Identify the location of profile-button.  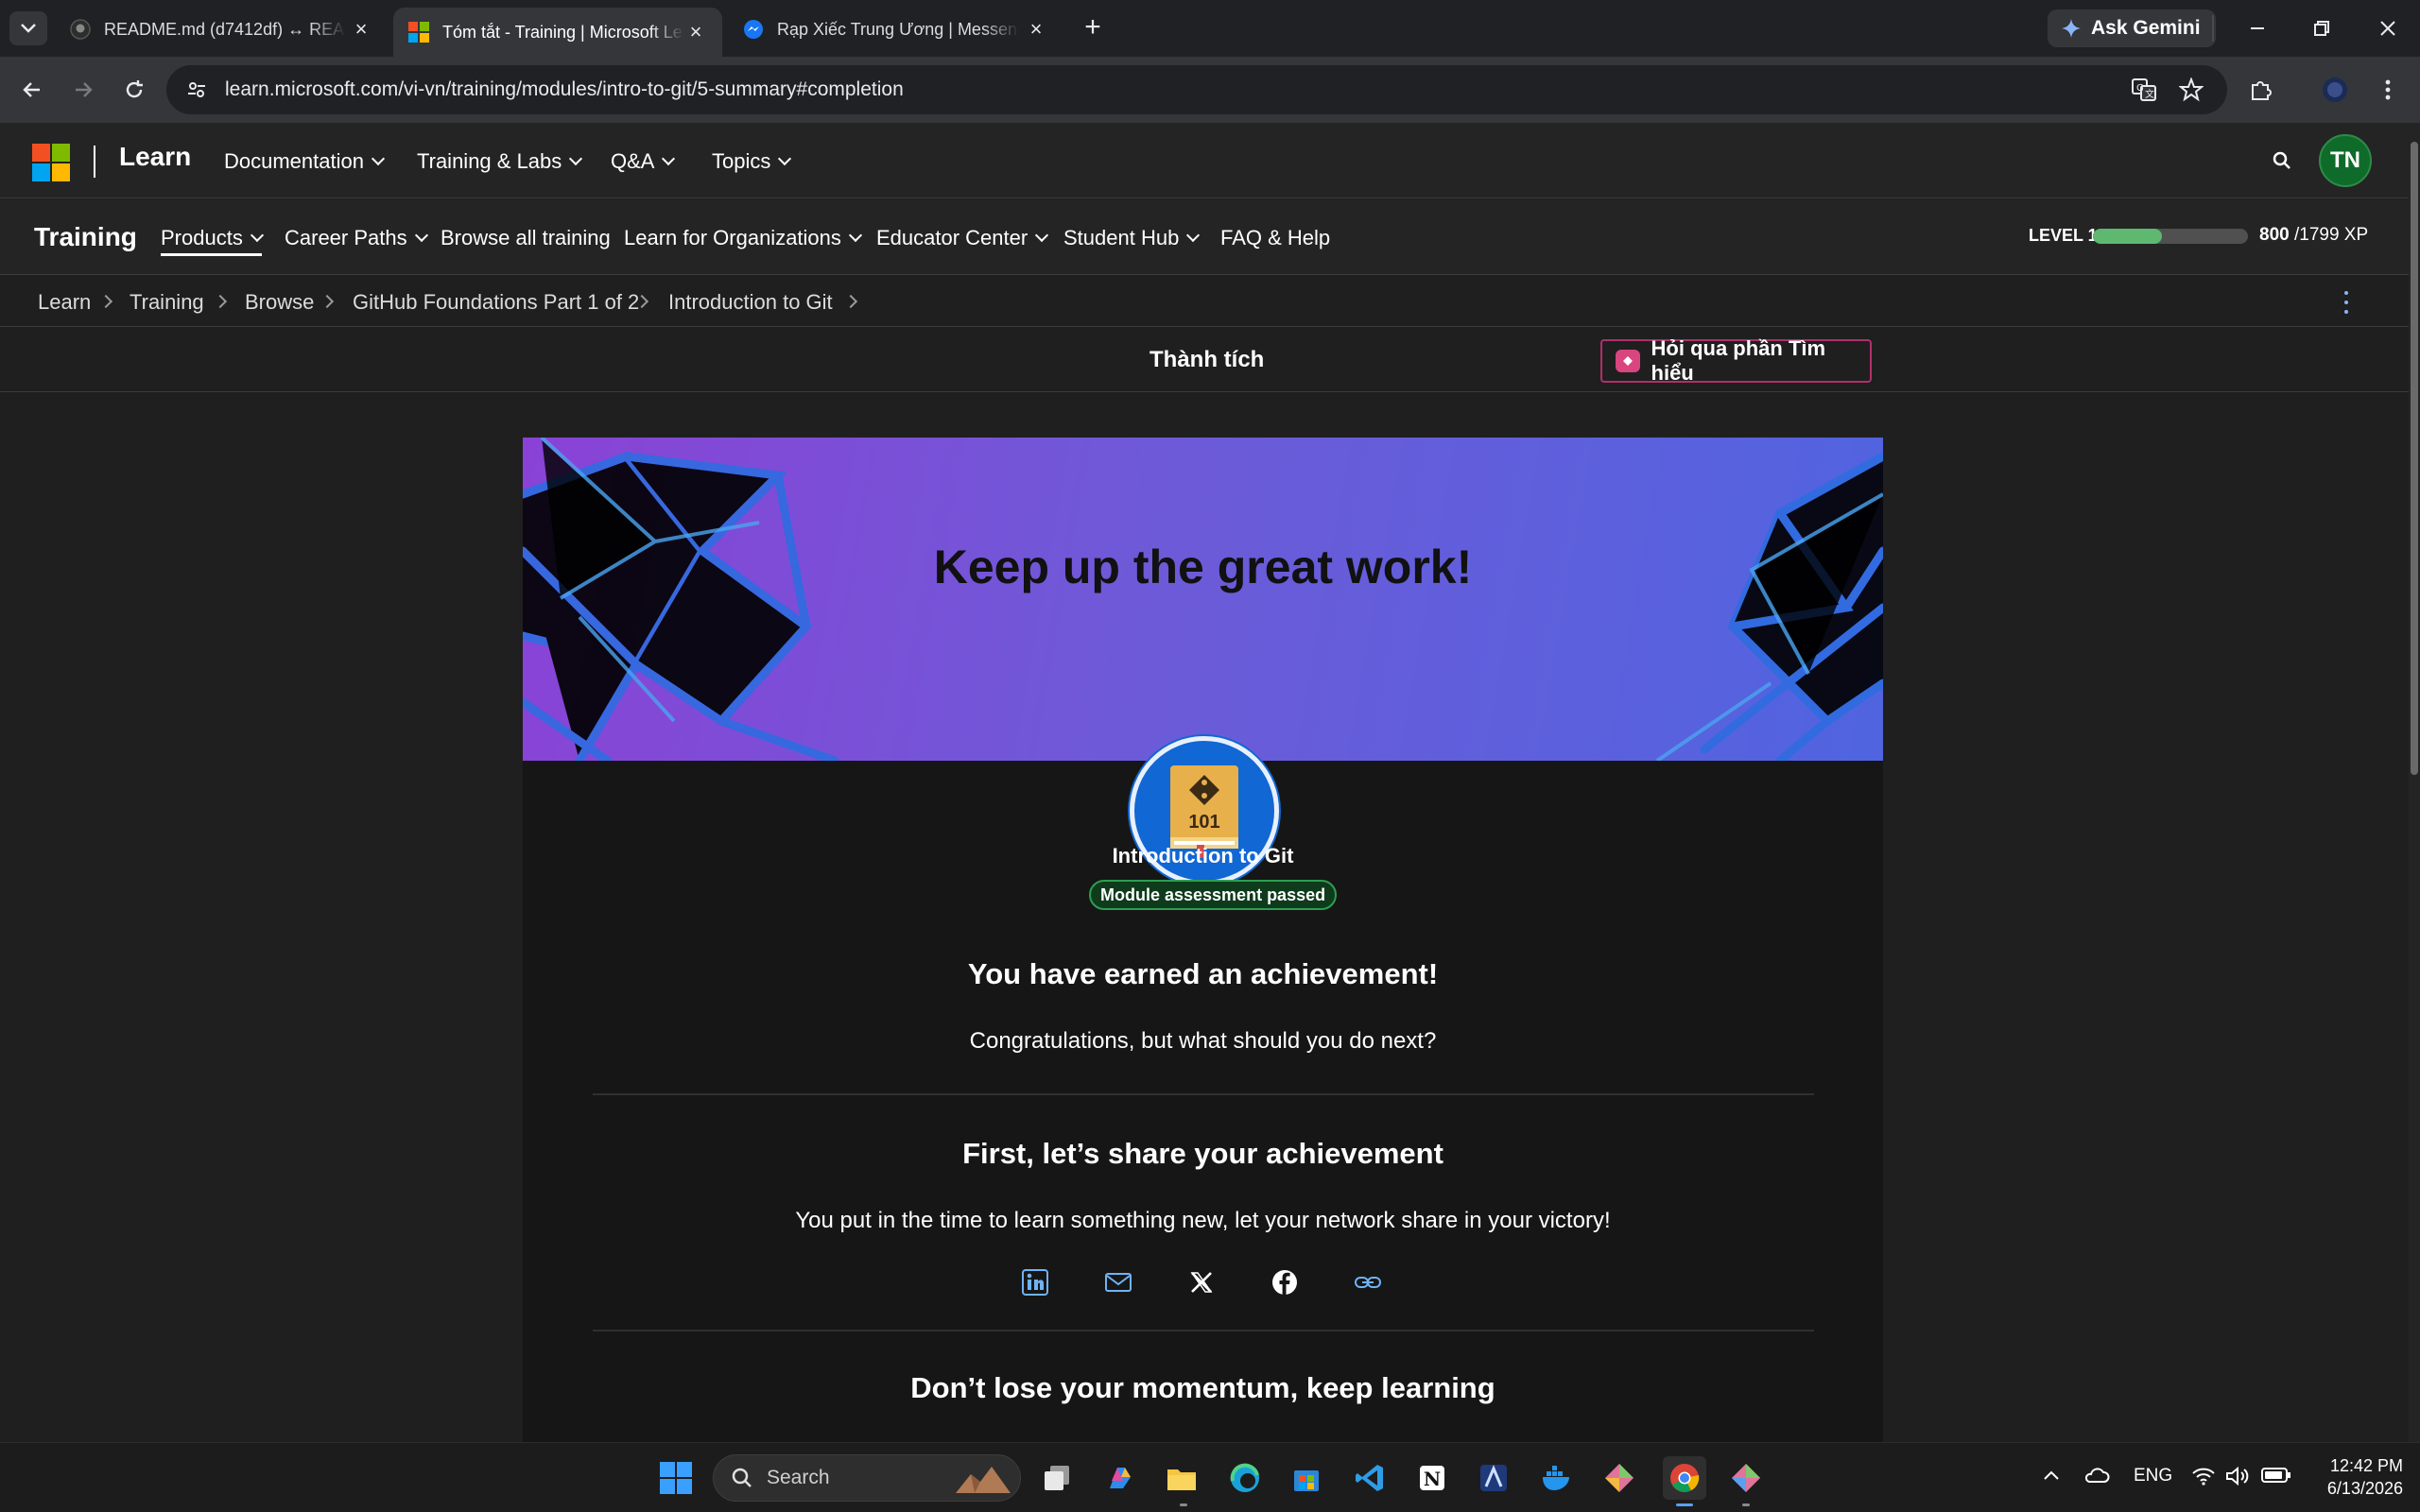
(2335, 90).